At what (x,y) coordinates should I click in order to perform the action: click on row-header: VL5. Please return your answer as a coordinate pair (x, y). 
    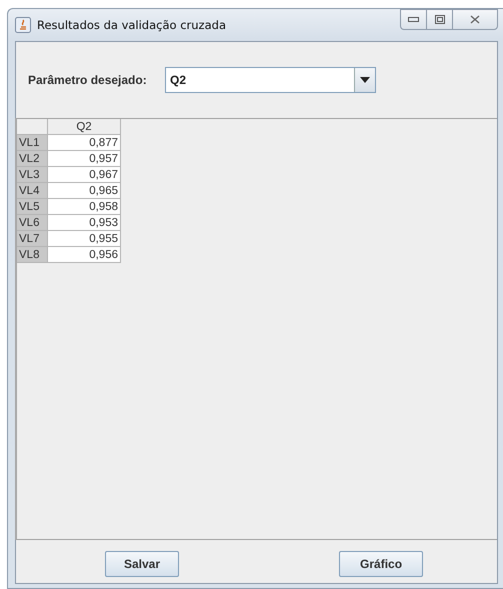
    Looking at the image, I should click on (32, 206).